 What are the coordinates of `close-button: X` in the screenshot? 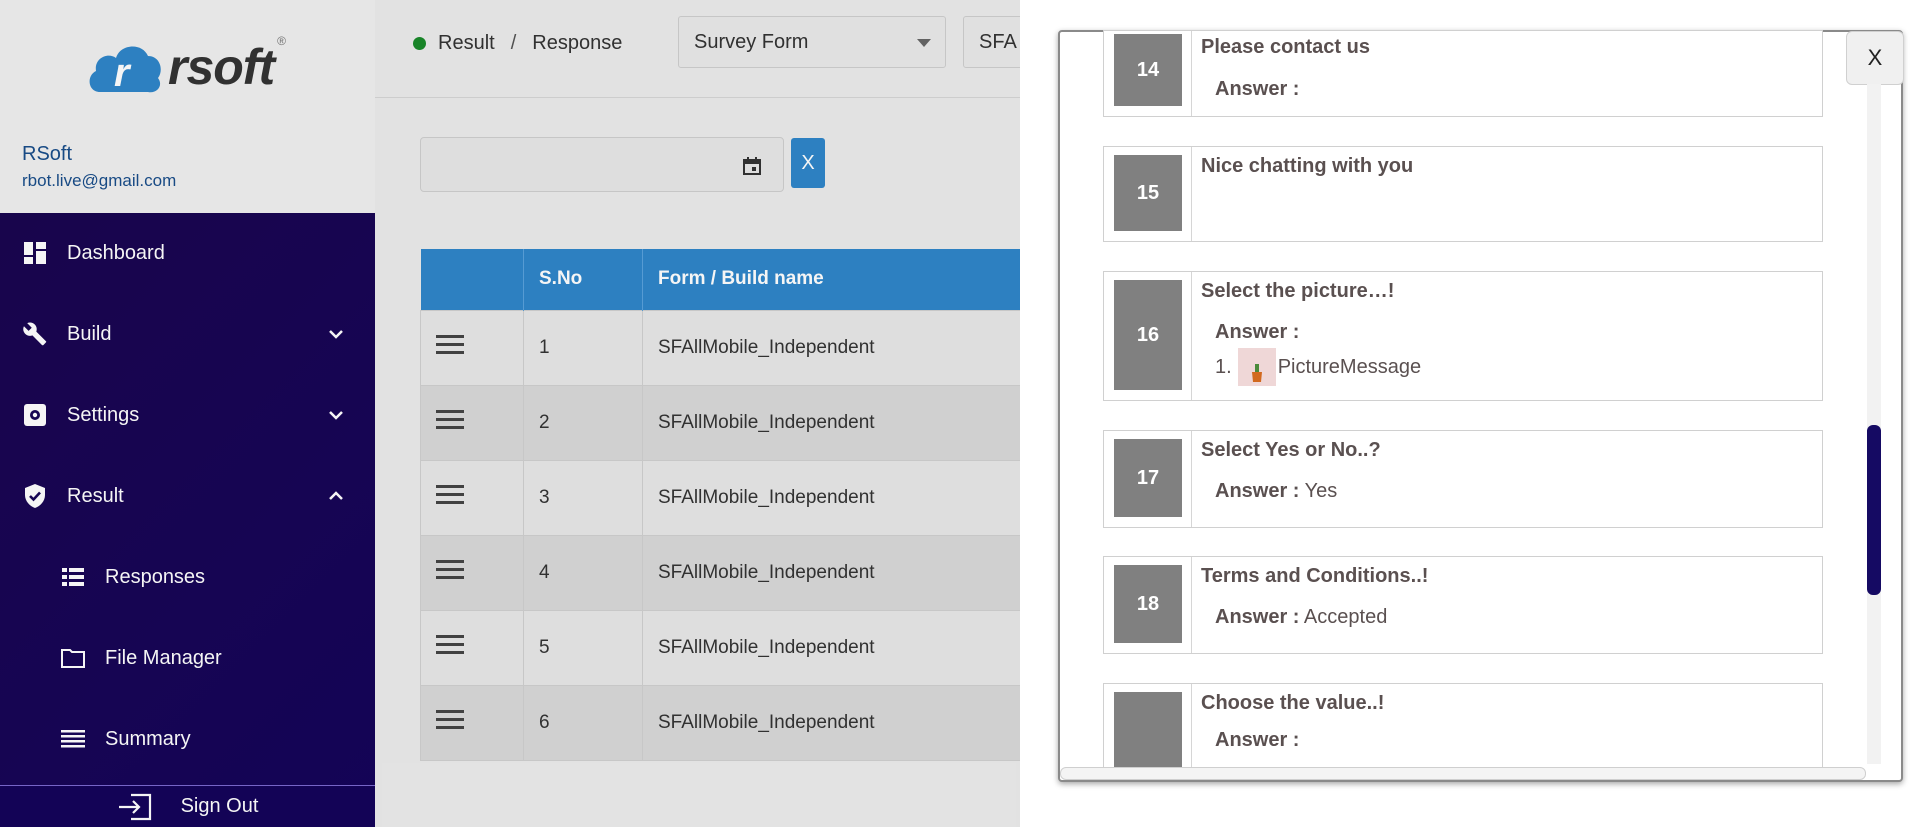 It's located at (1875, 58).